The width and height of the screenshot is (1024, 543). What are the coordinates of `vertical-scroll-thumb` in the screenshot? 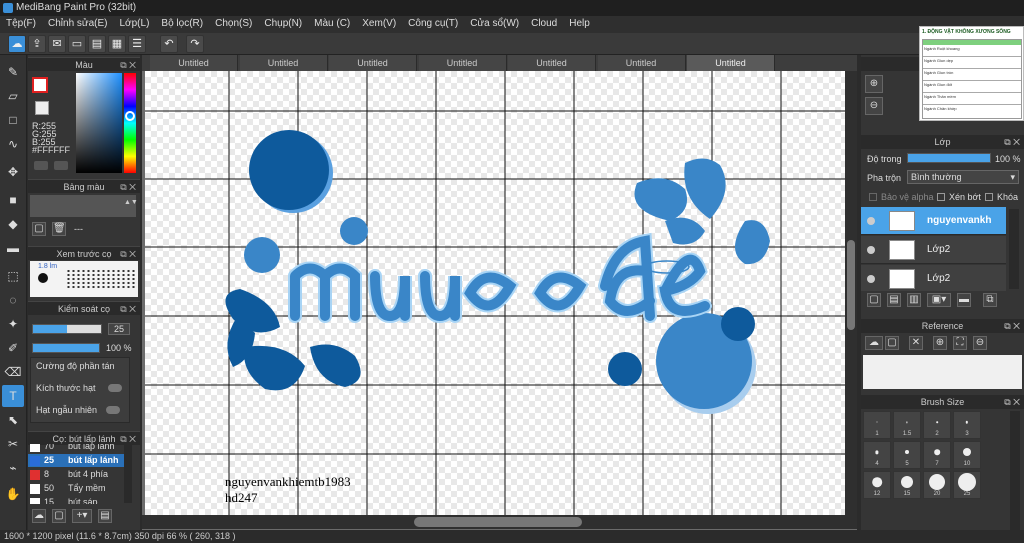 It's located at (851, 285).